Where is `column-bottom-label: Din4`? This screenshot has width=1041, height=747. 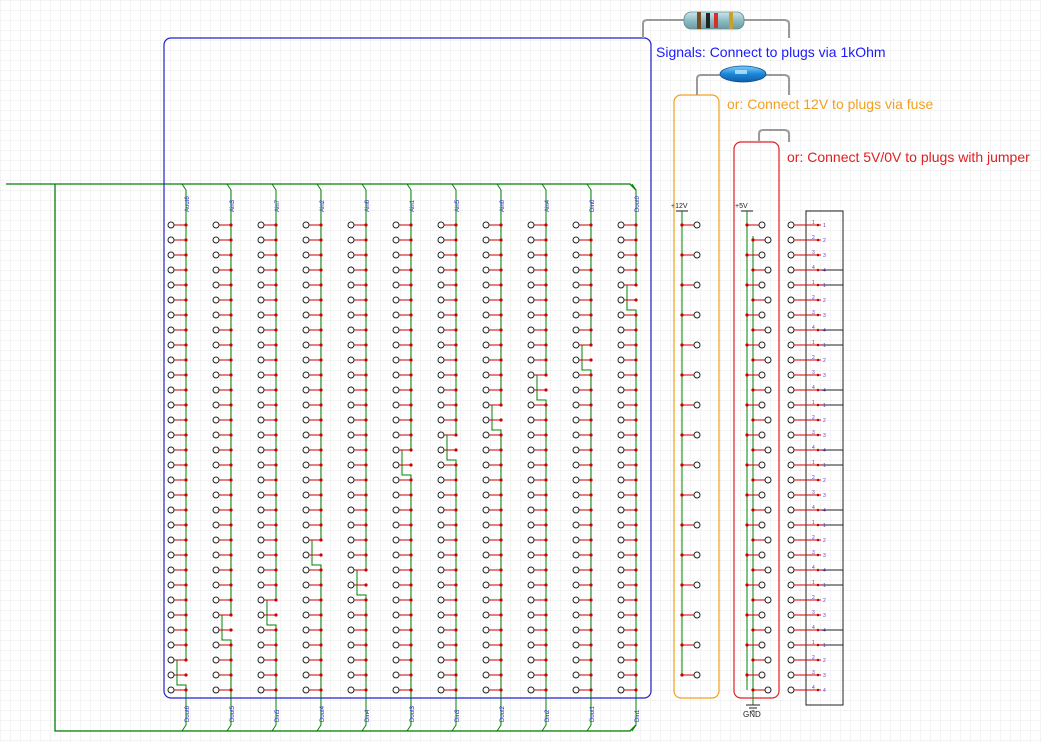
column-bottom-label: Din4 is located at coordinates (368, 715).